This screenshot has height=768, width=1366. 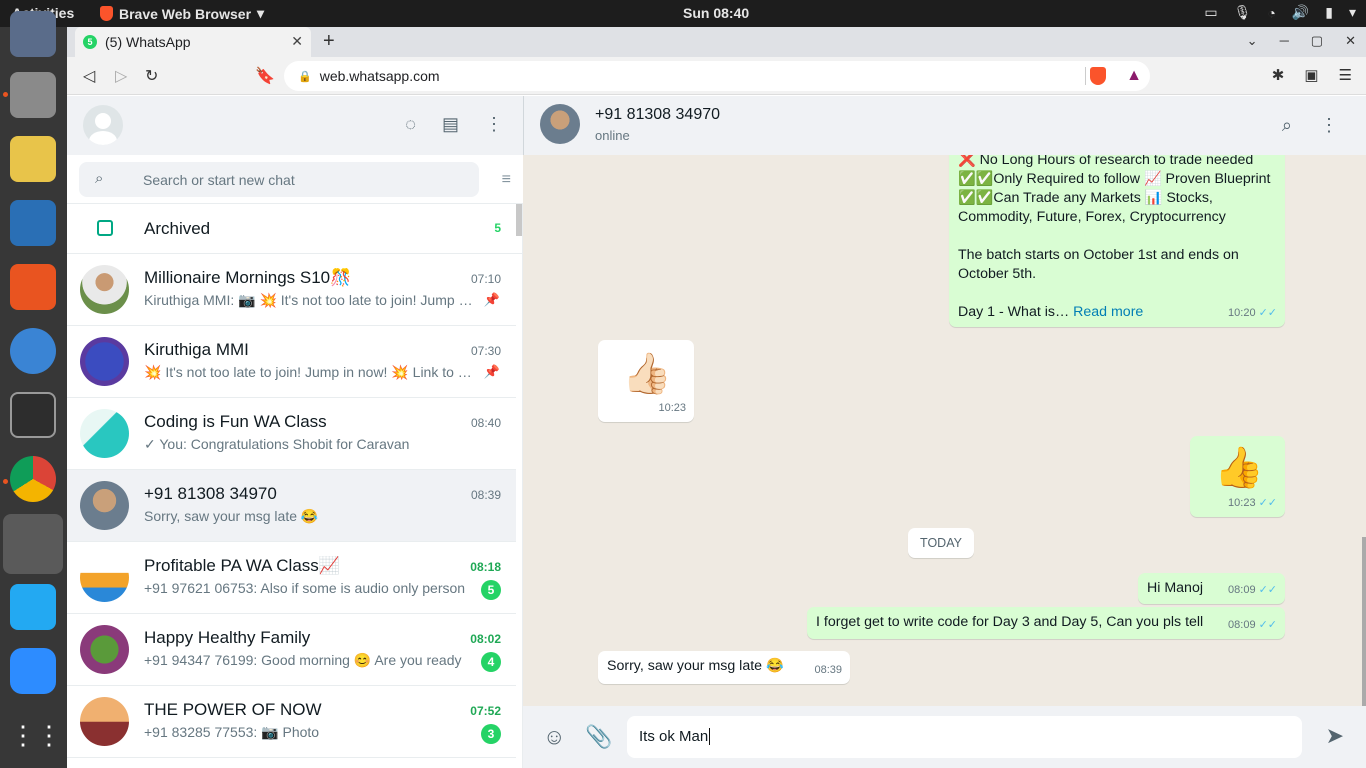 What do you see at coordinates (1098, 76) in the screenshot?
I see `brave-shields-icon` at bounding box center [1098, 76].